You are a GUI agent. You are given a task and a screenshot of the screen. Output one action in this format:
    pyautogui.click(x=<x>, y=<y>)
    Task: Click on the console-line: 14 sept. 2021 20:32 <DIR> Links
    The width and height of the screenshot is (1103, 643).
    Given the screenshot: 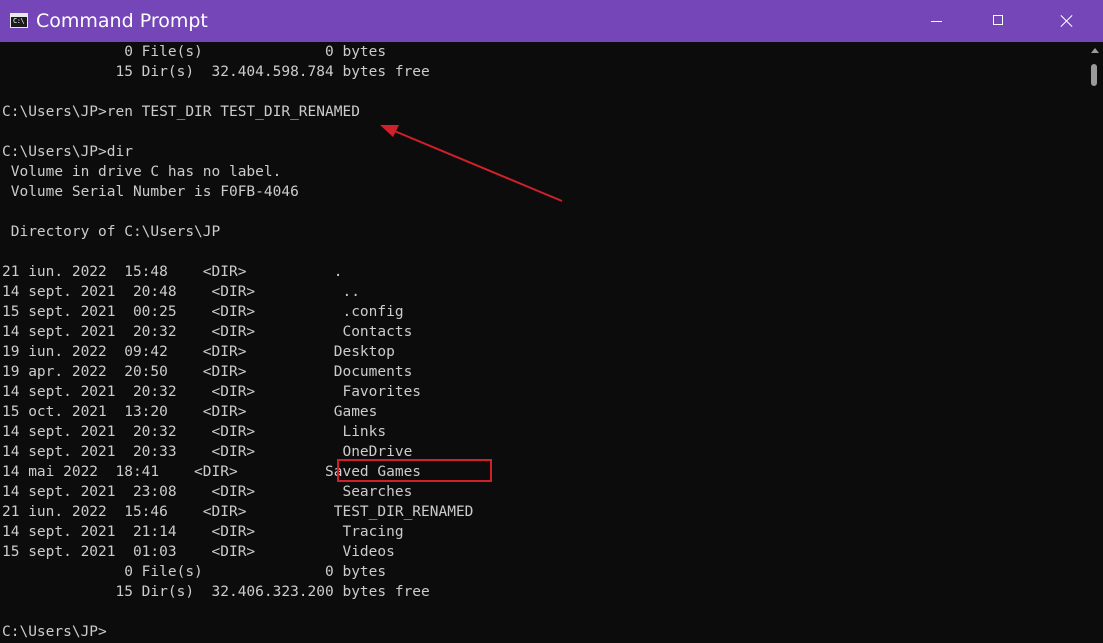 What is the action you would take?
    pyautogui.click(x=194, y=432)
    